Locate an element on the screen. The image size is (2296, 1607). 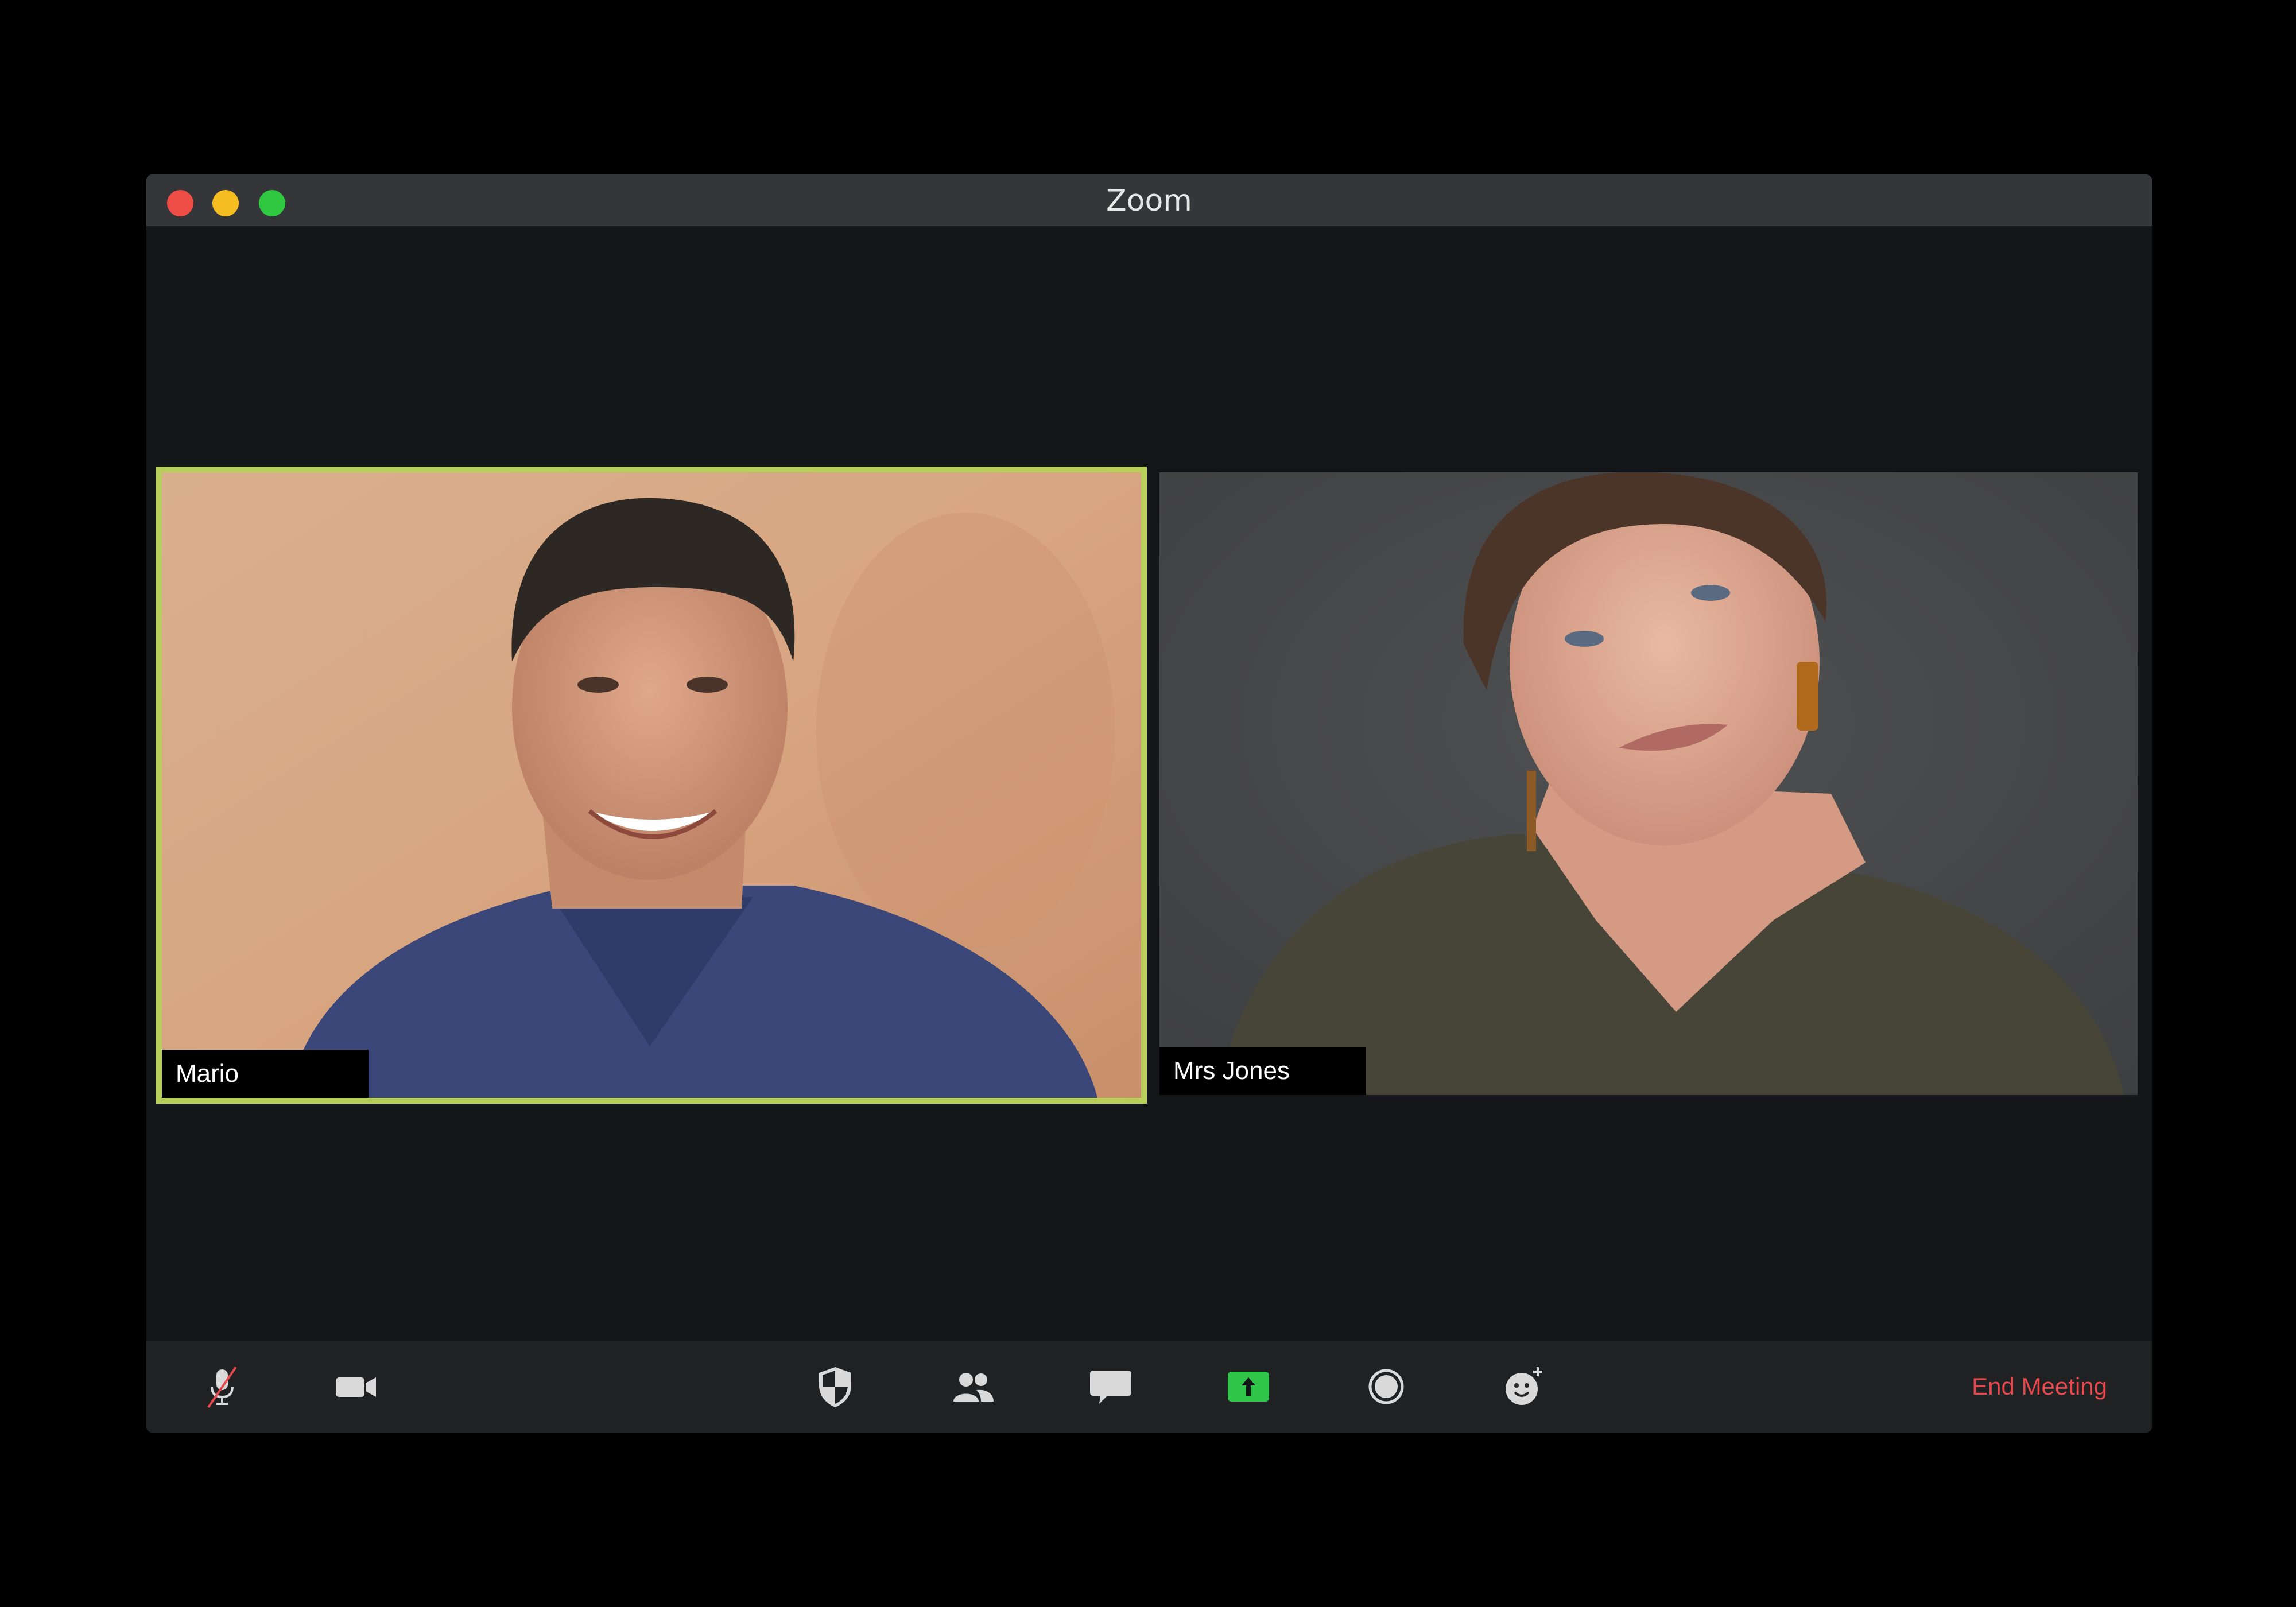
smiley-add-icon is located at coordinates (1524, 1386).